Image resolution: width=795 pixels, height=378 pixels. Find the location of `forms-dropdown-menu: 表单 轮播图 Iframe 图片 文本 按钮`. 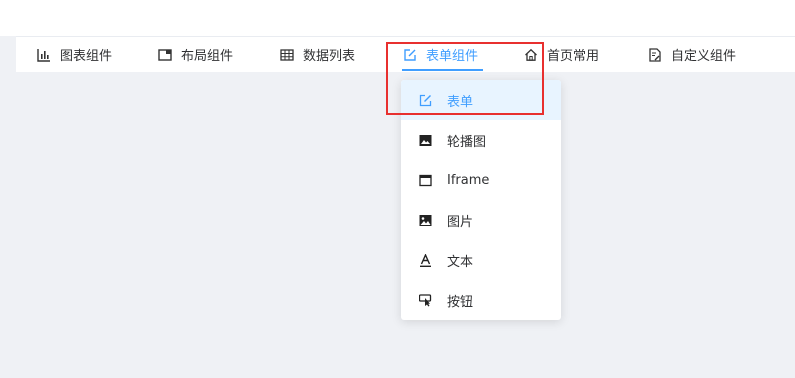

forms-dropdown-menu: 表单 轮播图 Iframe 图片 文本 按钮 is located at coordinates (481, 200).